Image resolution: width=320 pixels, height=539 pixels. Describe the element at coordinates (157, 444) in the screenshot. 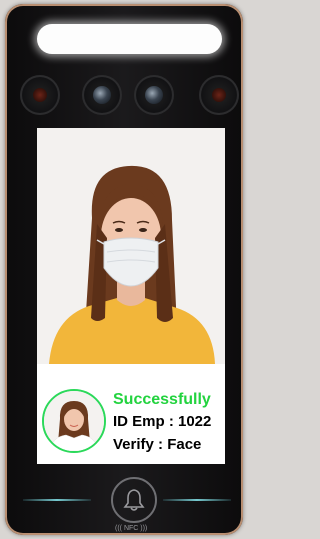

I see `verify-method: Verify : Face` at that location.